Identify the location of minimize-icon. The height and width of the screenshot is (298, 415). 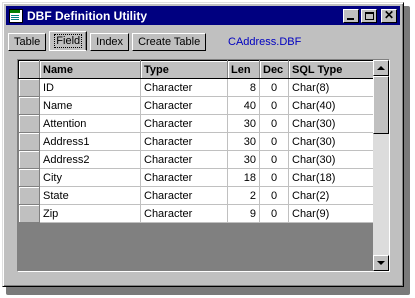
(350, 18).